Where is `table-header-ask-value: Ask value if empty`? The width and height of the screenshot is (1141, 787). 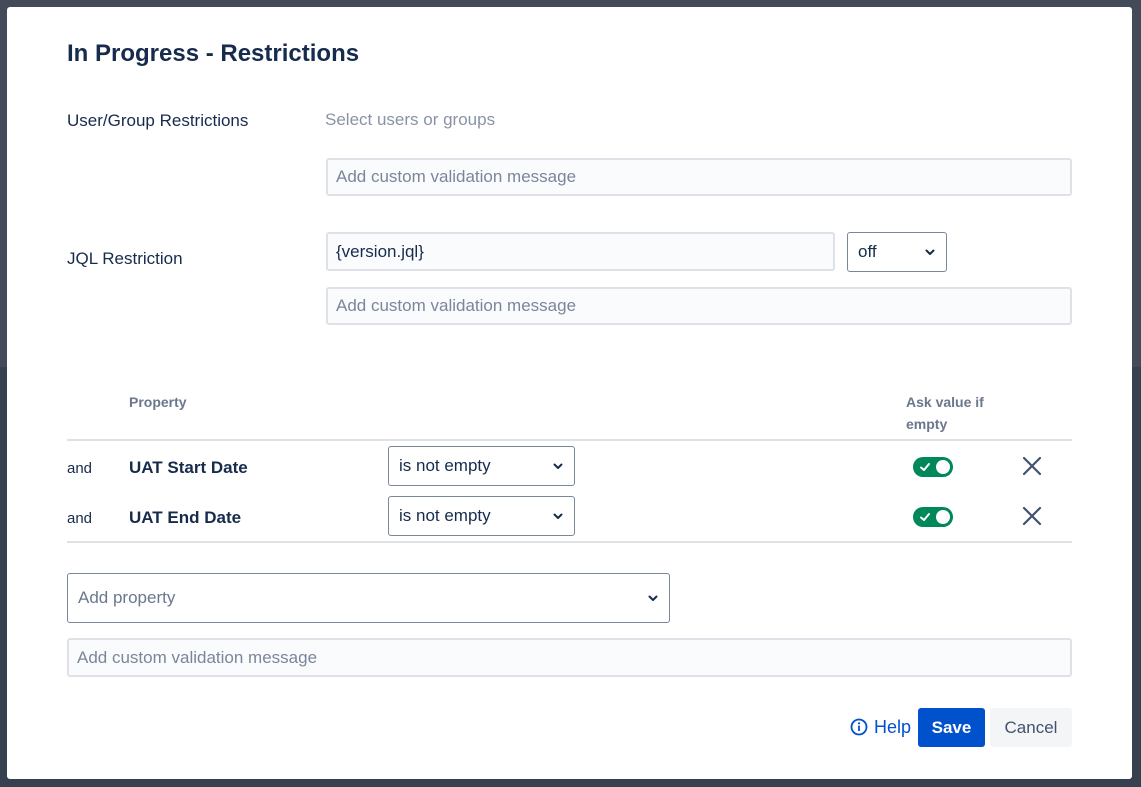
table-header-ask-value: Ask value if empty is located at coordinates (945, 413).